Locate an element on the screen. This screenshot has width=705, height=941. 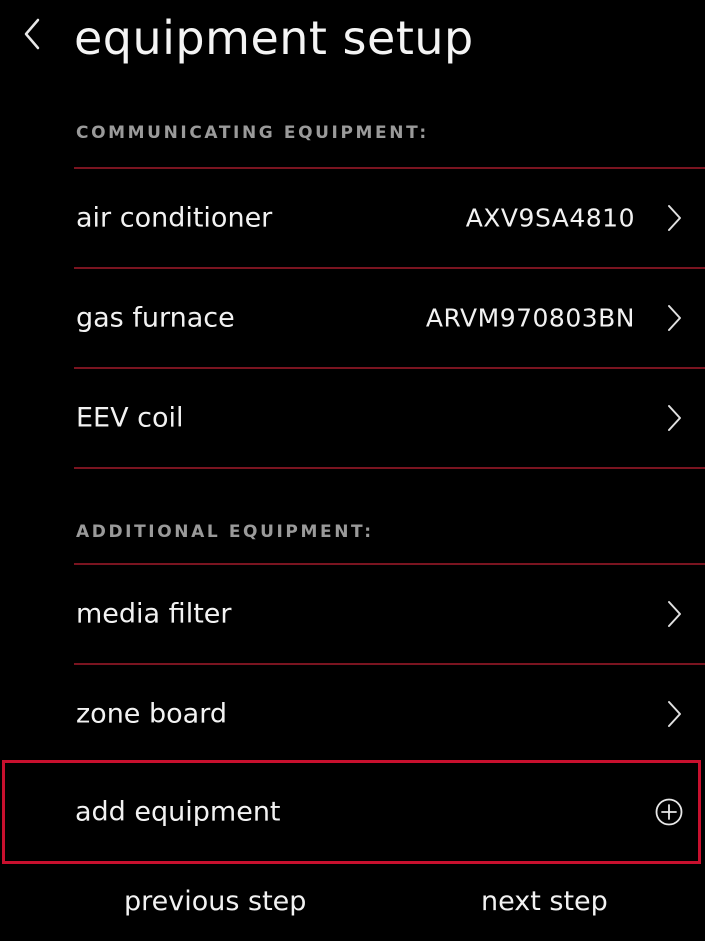
model-number: AXV9SA4810 is located at coordinates (550, 218).